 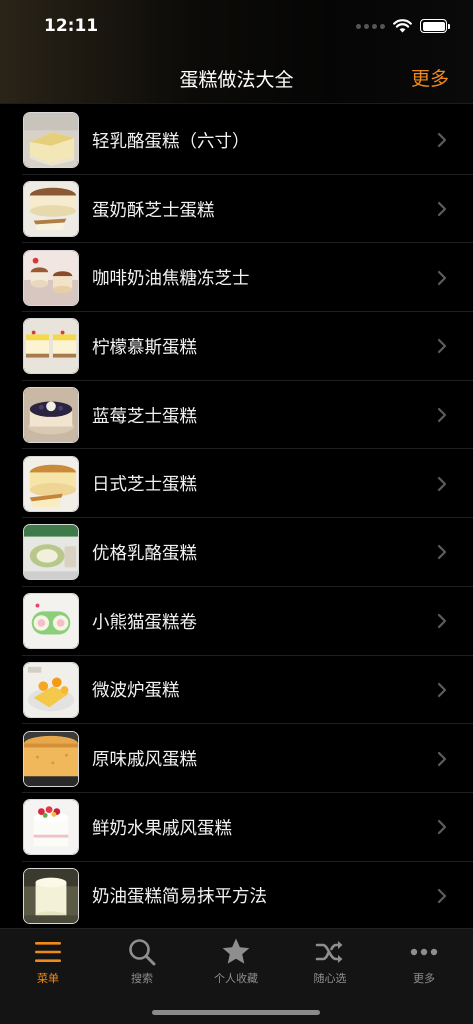 I want to click on wifi-icon, so click(x=402, y=26).